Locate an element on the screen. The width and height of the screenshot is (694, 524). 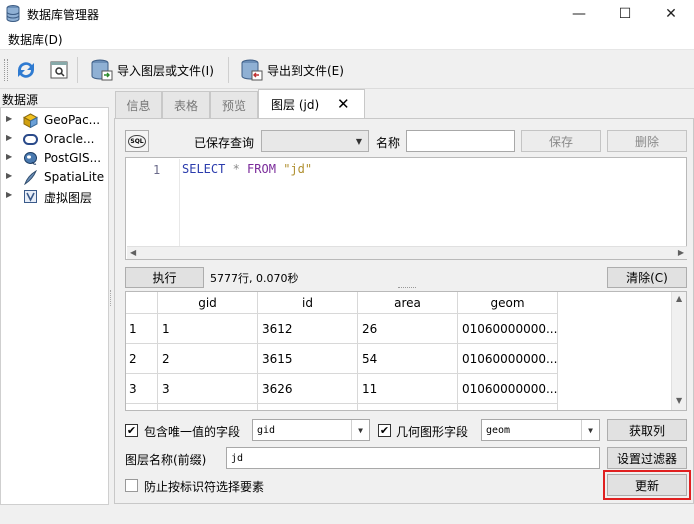
tree-item-virtual-layer: ▶ 虚拟图层 is located at coordinates (55, 196).